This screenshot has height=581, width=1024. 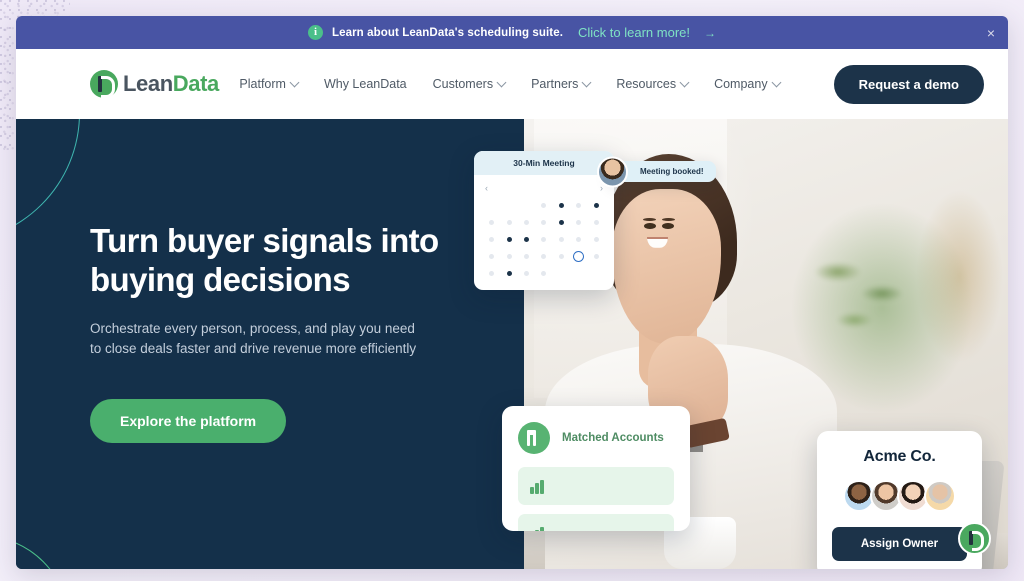 I want to click on calendar-slot-ring, so click(x=579, y=256).